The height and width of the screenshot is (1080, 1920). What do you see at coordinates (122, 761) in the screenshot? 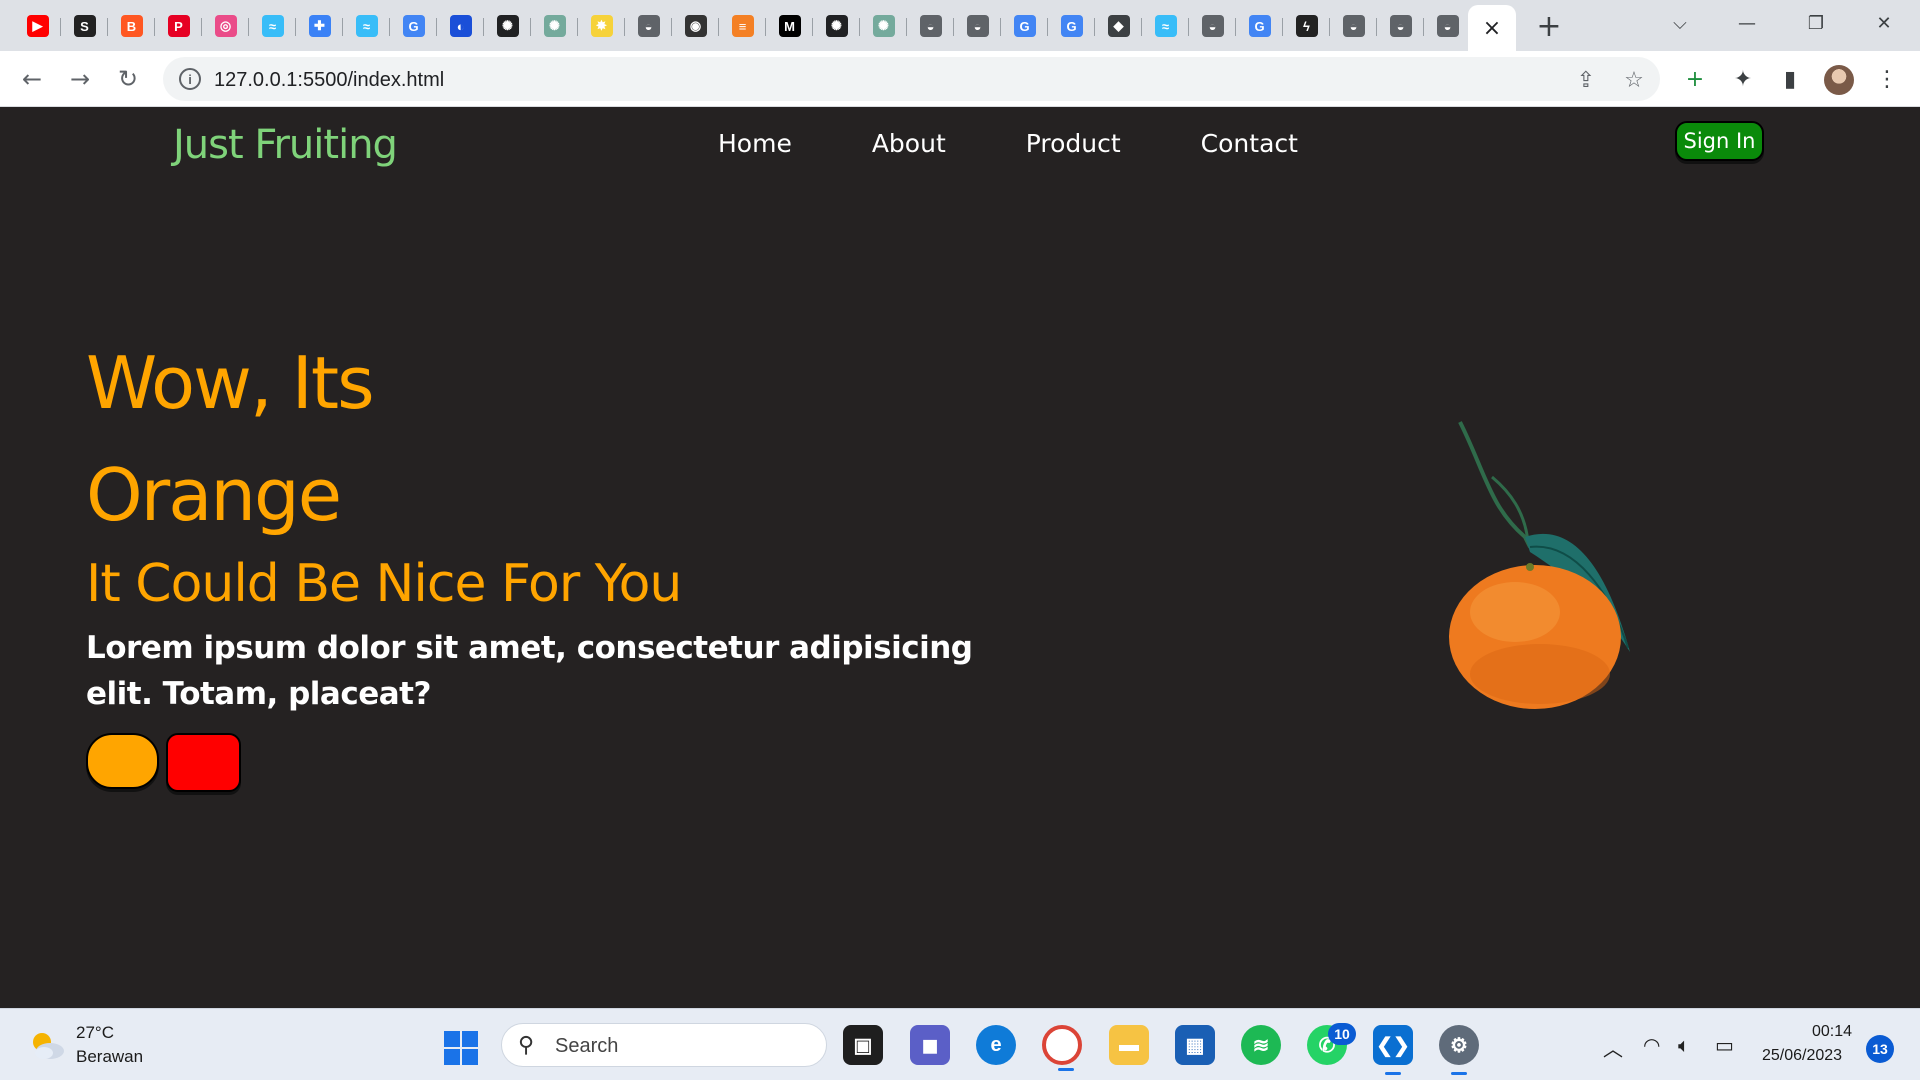
I see `orange-button` at bounding box center [122, 761].